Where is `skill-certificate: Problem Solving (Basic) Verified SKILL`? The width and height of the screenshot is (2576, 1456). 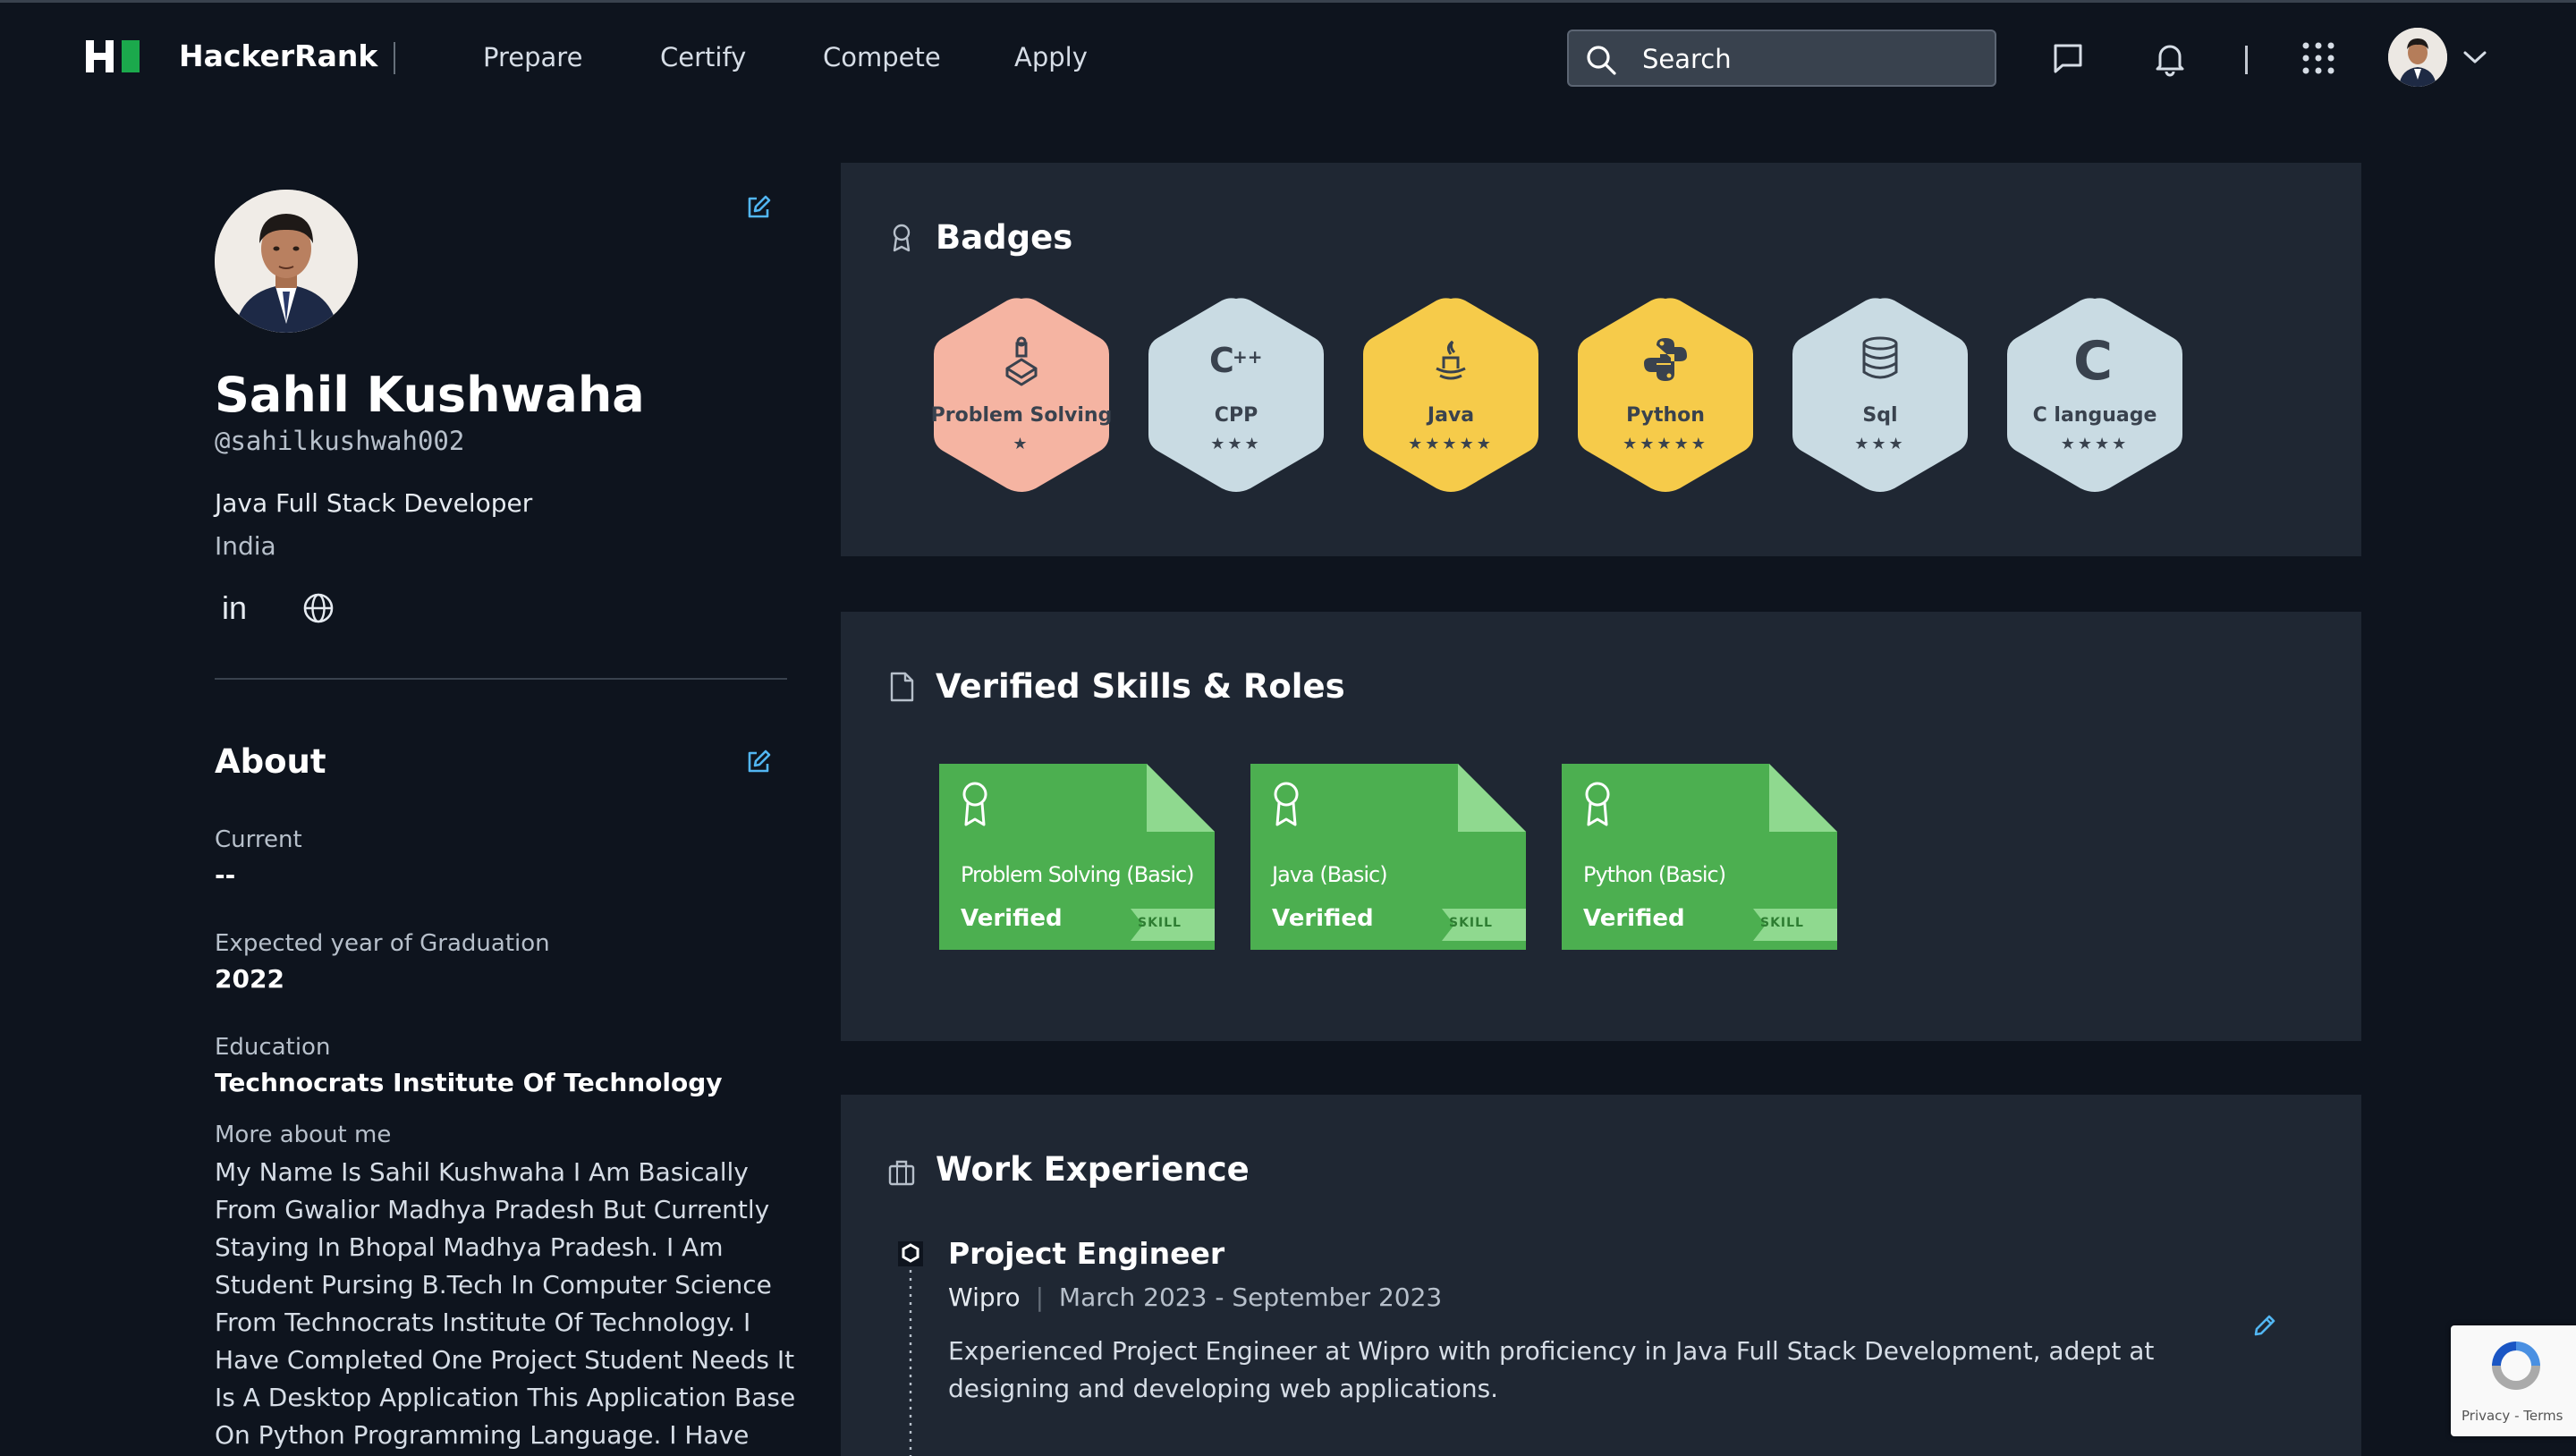
skill-certificate: Problem Solving (Basic) Verified SKILL is located at coordinates (1077, 857).